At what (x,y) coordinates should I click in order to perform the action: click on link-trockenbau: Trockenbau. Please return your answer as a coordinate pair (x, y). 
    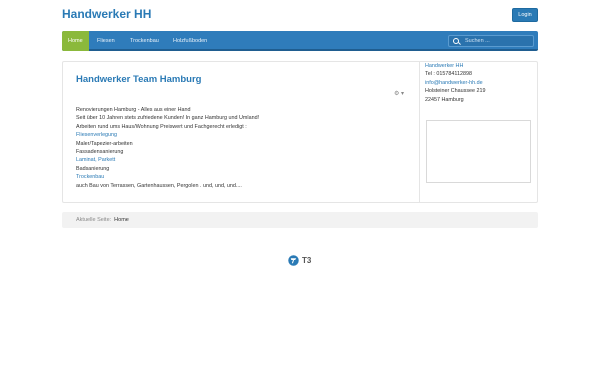
    Looking at the image, I should click on (246, 177).